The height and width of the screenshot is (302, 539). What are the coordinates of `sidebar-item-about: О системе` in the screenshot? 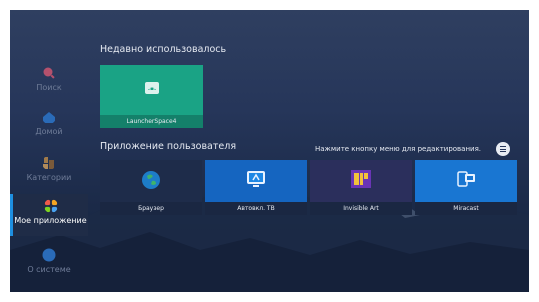 It's located at (49, 261).